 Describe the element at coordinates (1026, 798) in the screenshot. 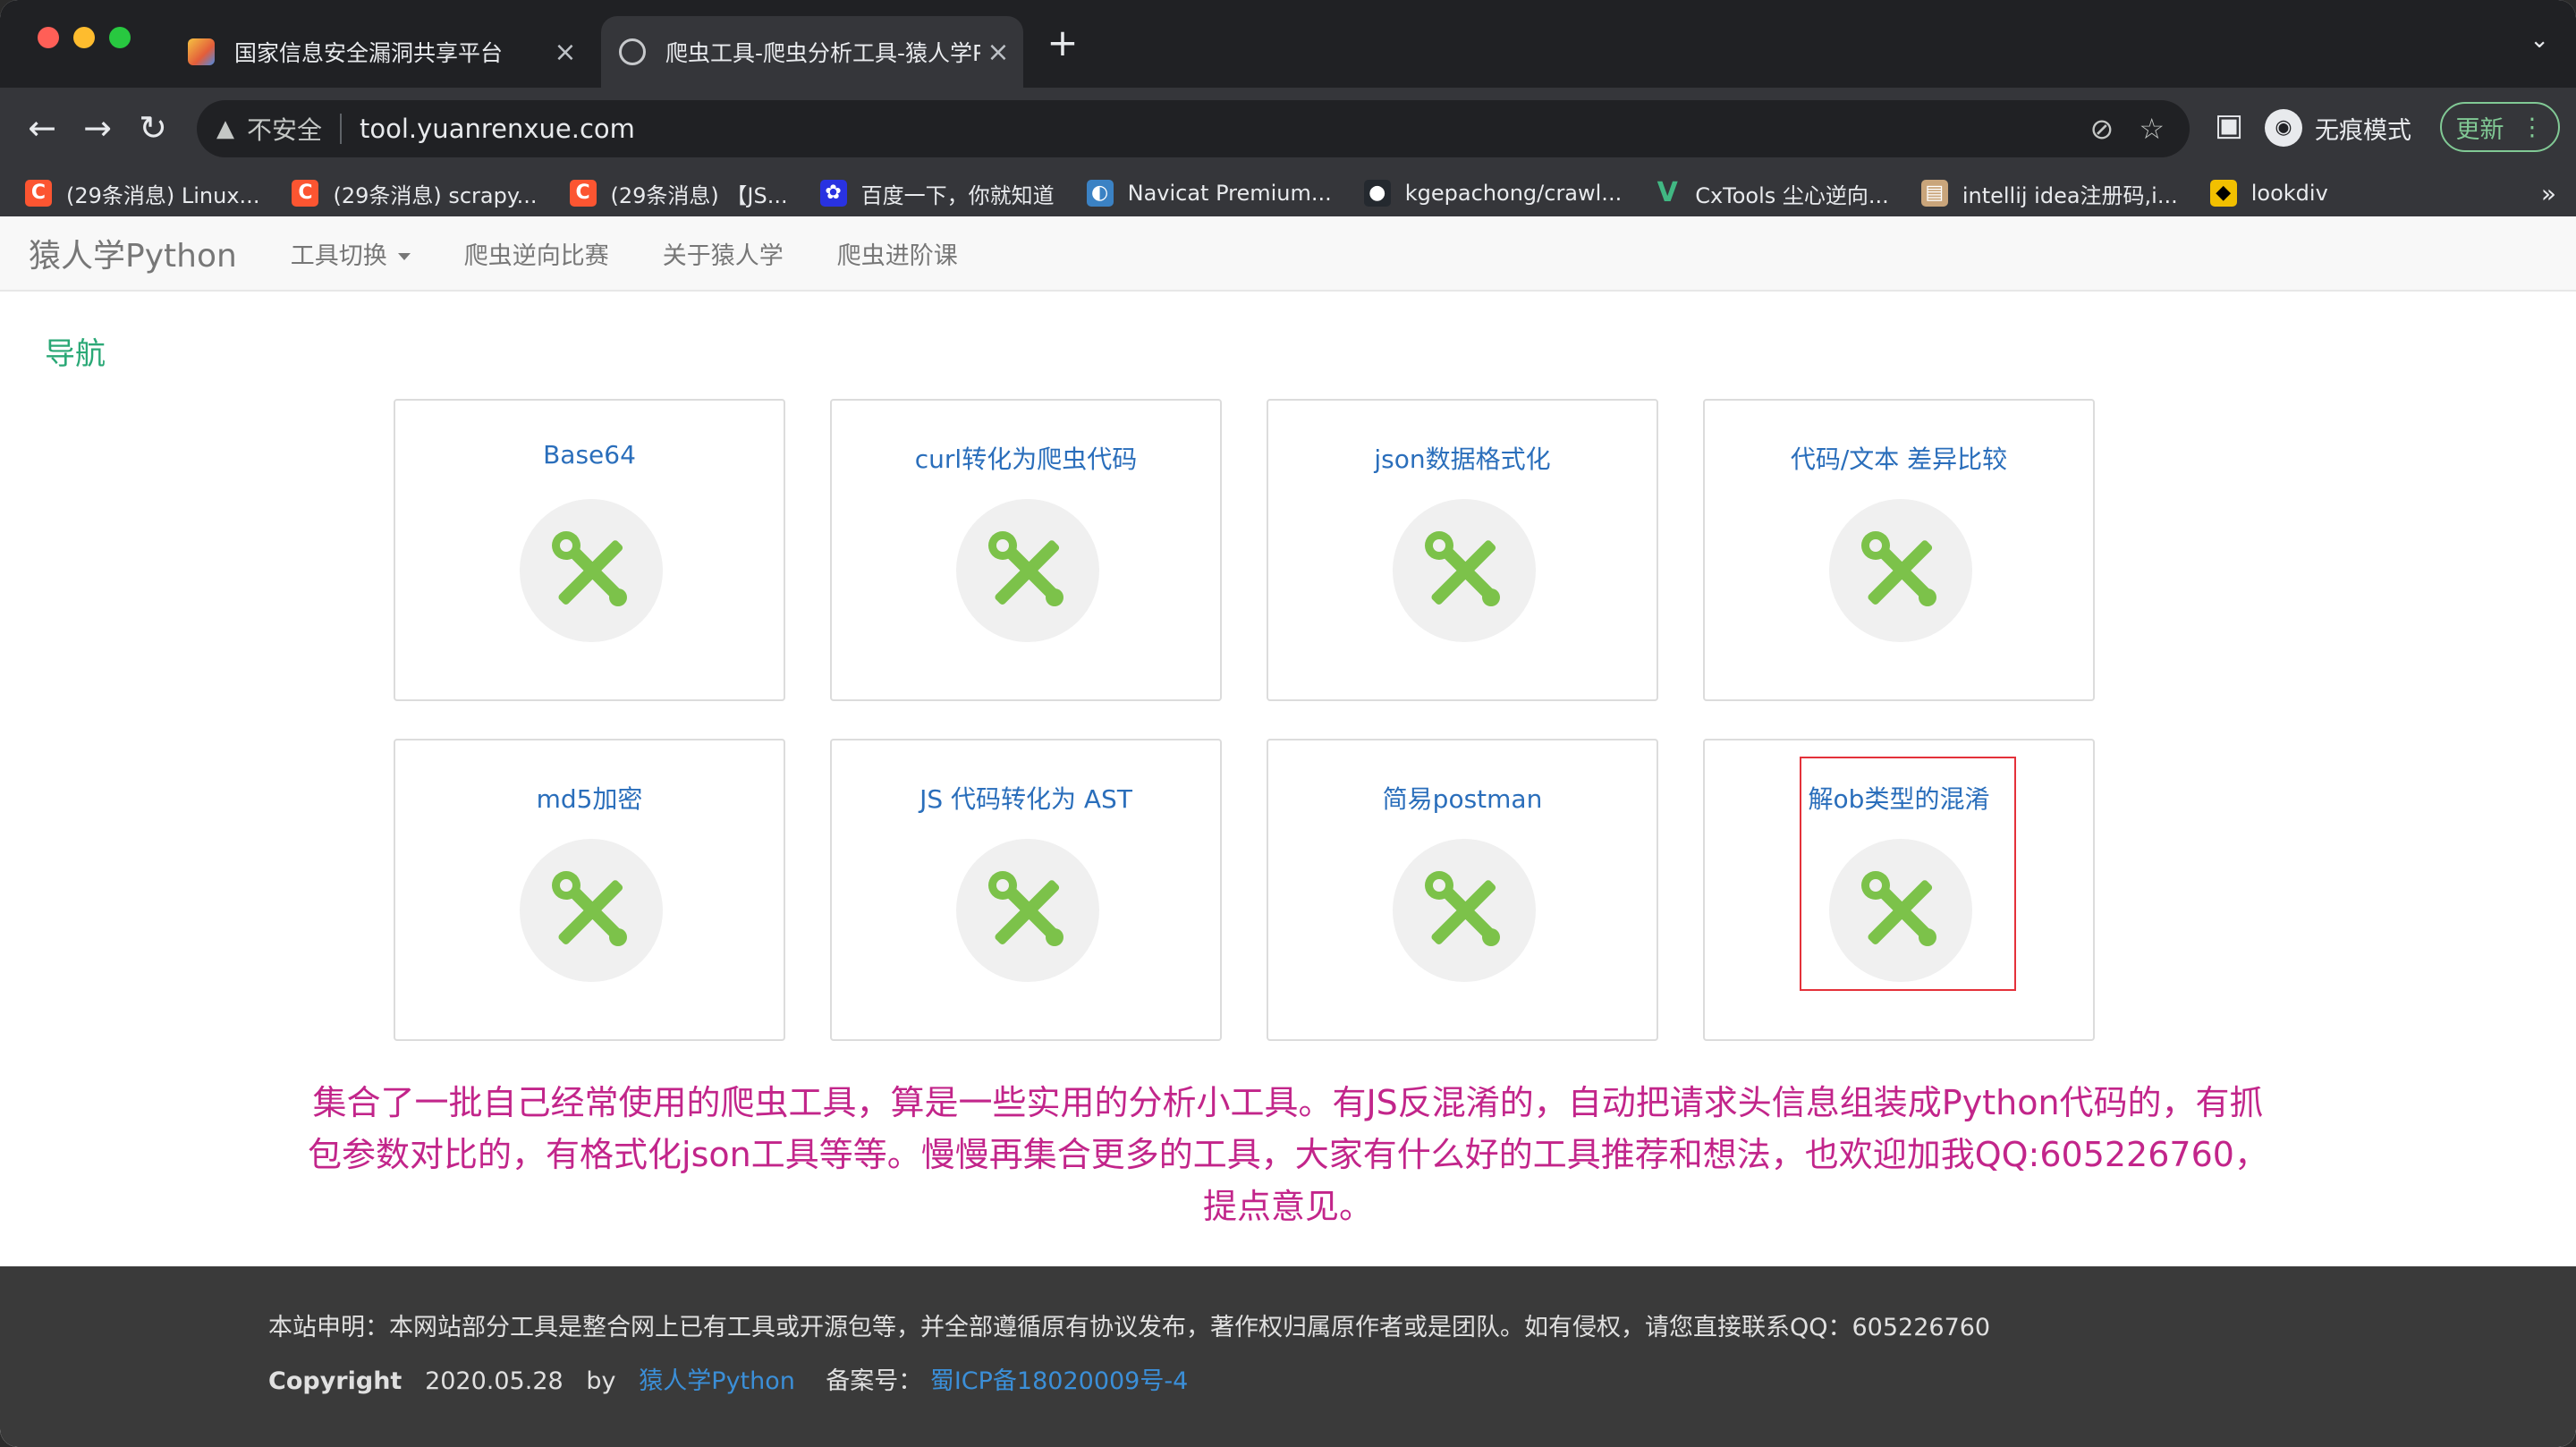

I see `tool-title: JS 代码转化为 AST` at that location.